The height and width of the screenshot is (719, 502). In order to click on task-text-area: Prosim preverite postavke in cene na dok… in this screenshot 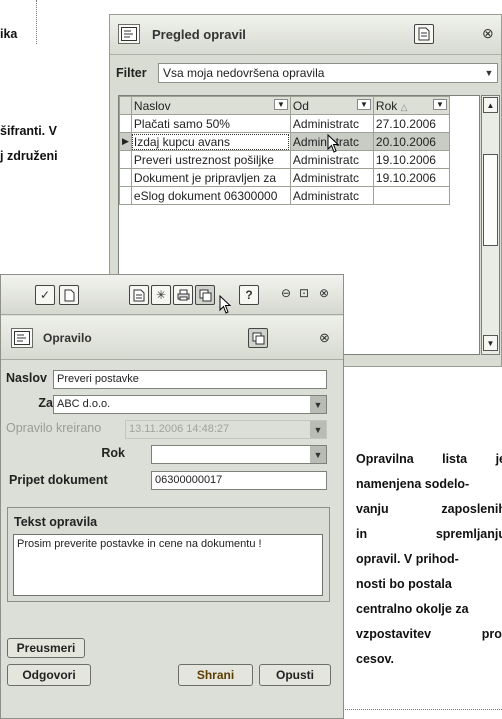, I will do `click(168, 565)`.